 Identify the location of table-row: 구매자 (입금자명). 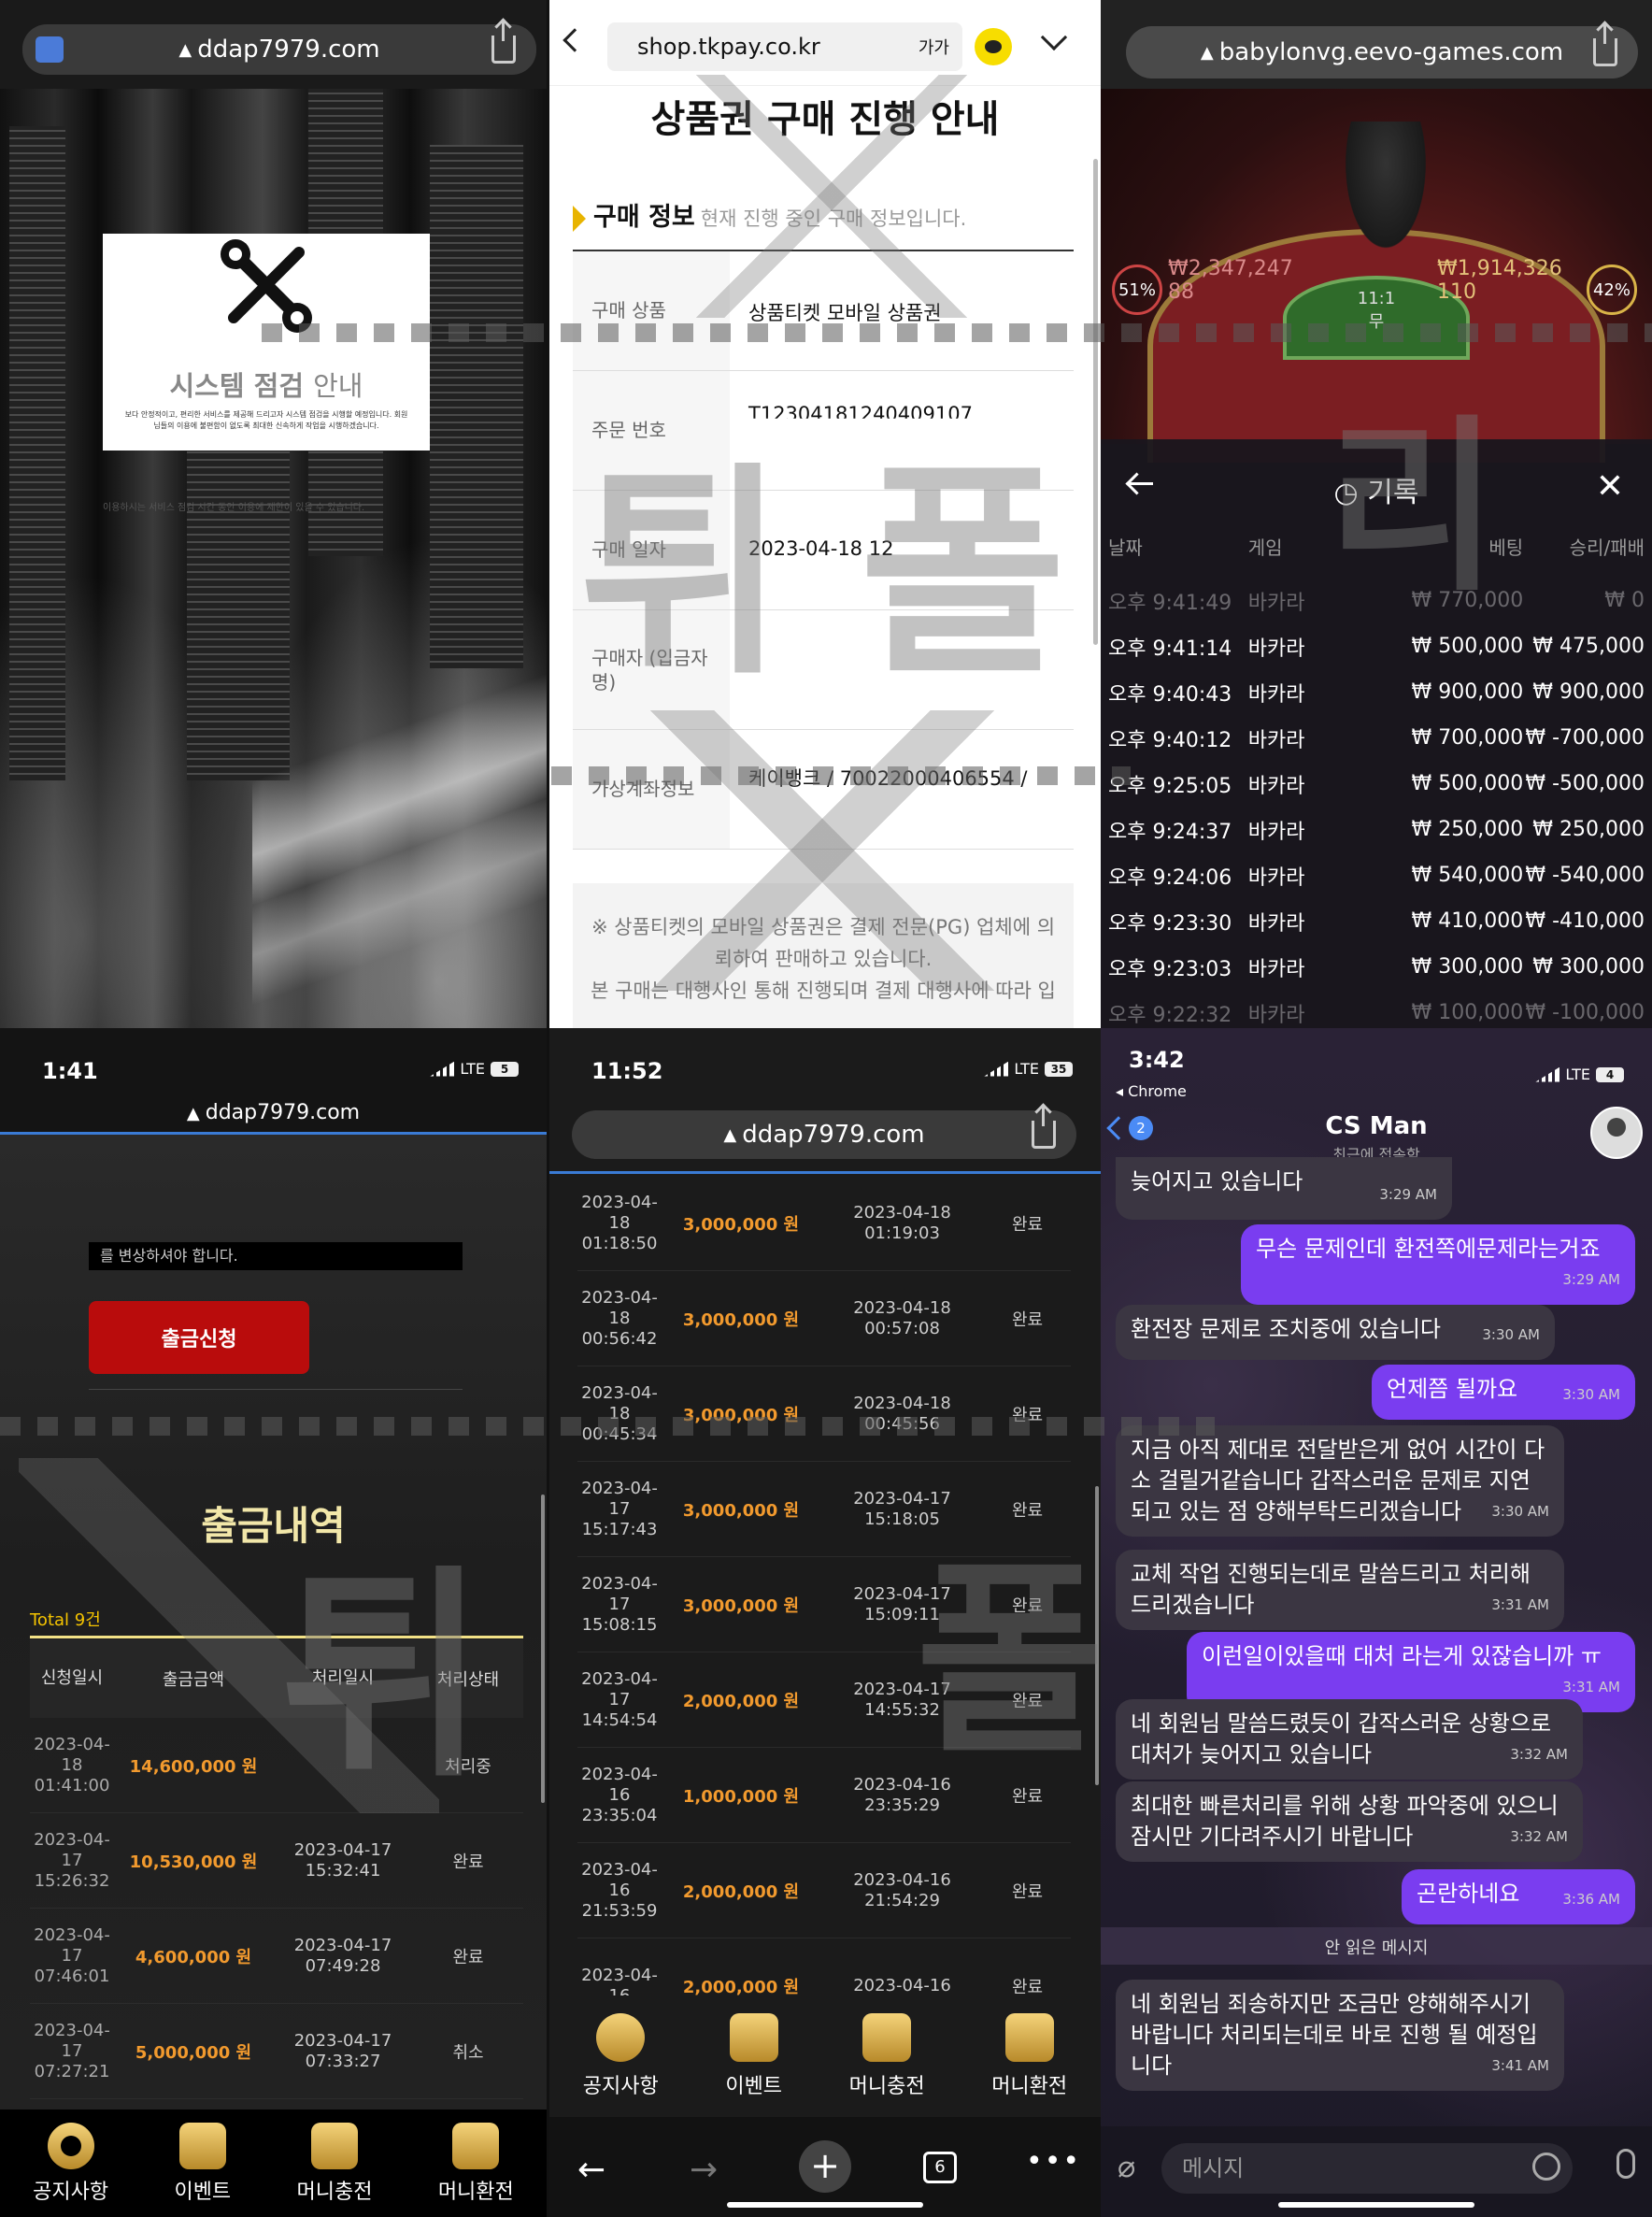
(824, 670).